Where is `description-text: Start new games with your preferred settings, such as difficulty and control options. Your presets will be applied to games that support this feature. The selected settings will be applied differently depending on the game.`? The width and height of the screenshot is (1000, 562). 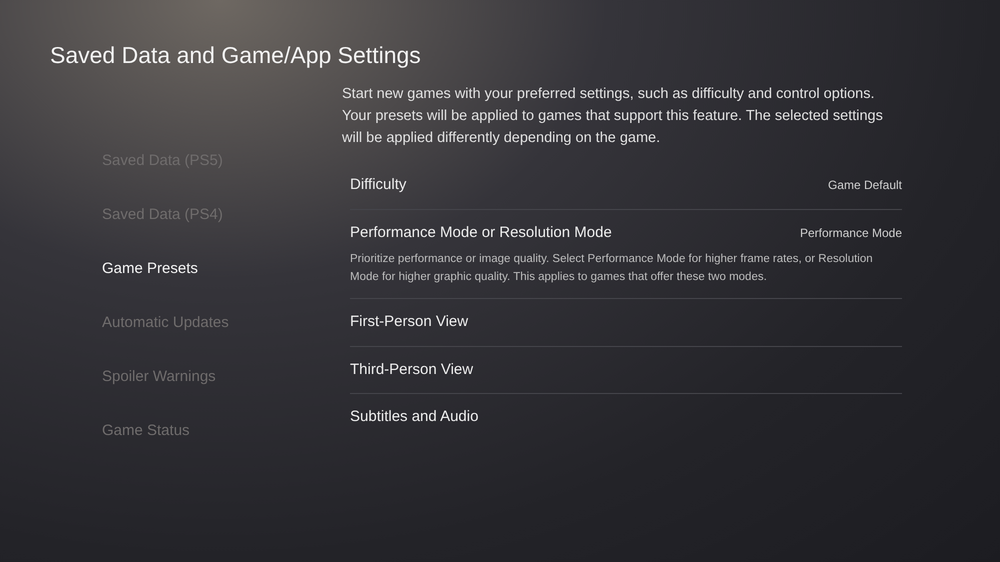
description-text: Start new games with your preferred settings, such as difficulty and control options. Your presets will be applied to games that support this feature. The selected settings will be applied differently depending on the game. is located at coordinates (613, 116).